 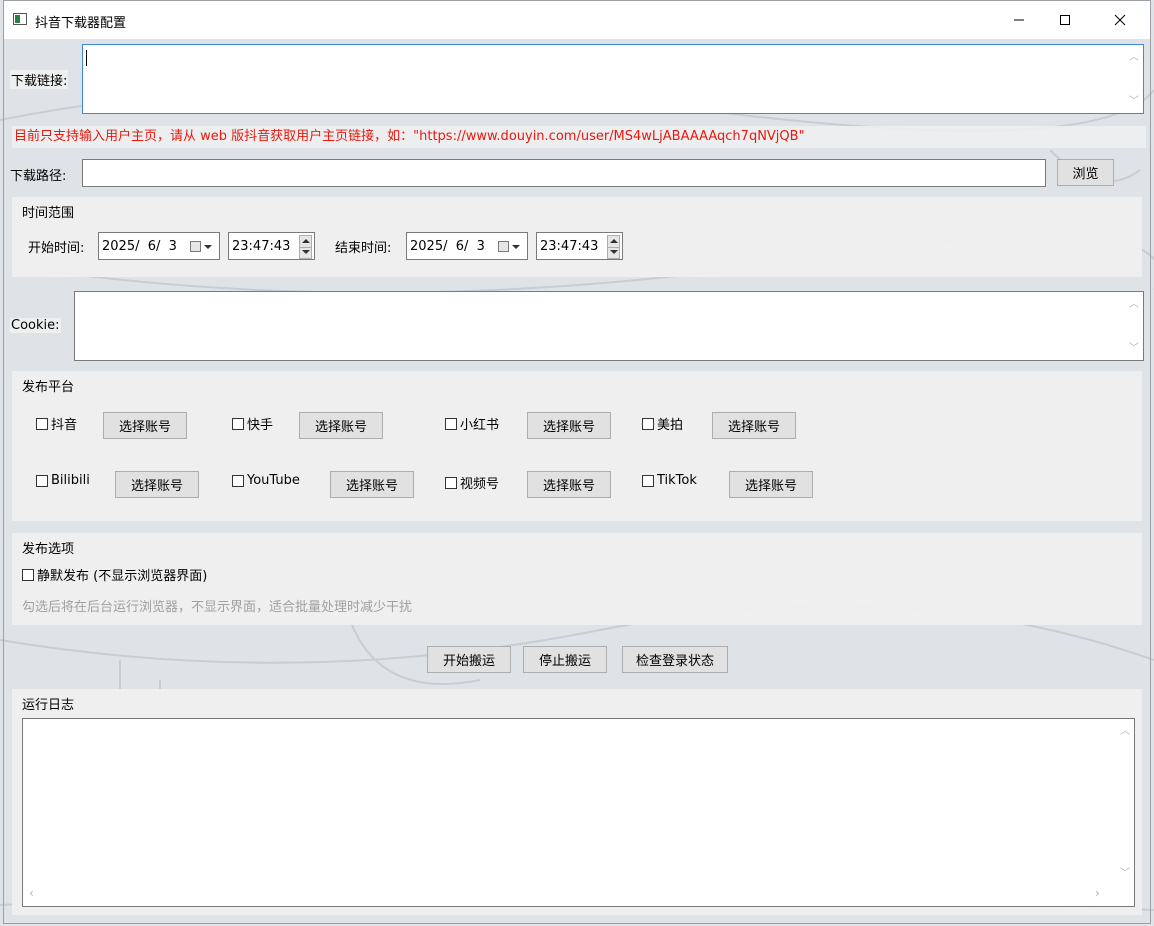 I want to click on end-date-picker: 2025/ 6/ 3, so click(x=467, y=246).